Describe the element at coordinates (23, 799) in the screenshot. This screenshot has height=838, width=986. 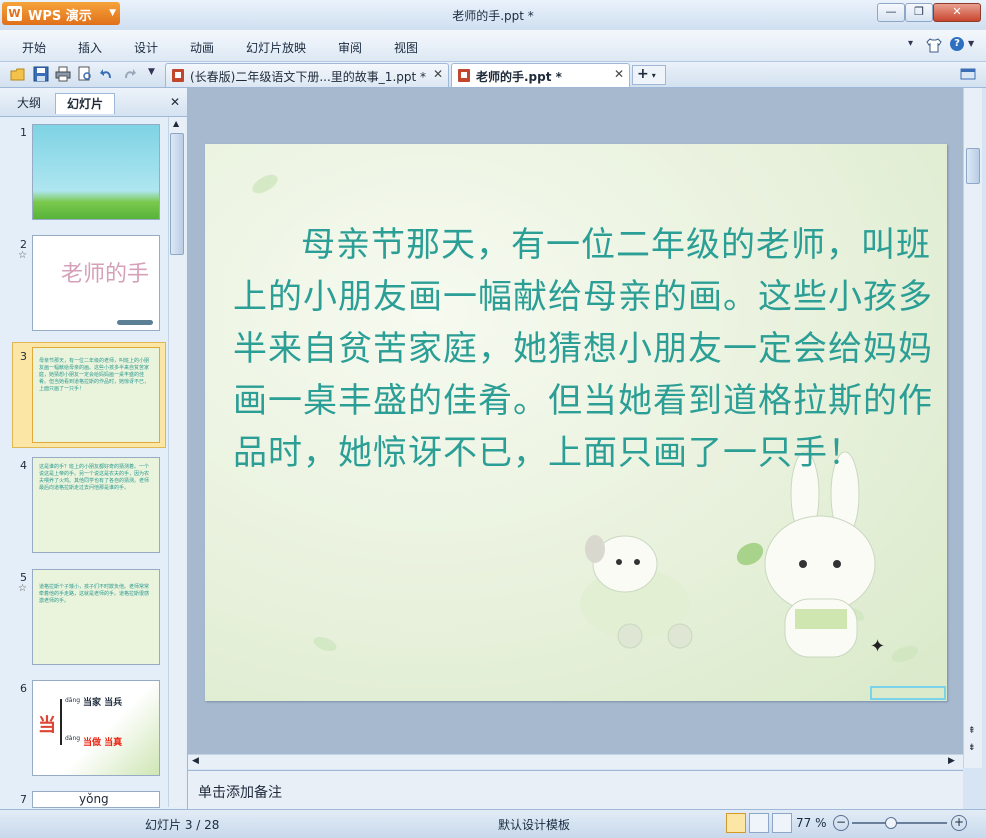
I see `thumb-number: 7` at that location.